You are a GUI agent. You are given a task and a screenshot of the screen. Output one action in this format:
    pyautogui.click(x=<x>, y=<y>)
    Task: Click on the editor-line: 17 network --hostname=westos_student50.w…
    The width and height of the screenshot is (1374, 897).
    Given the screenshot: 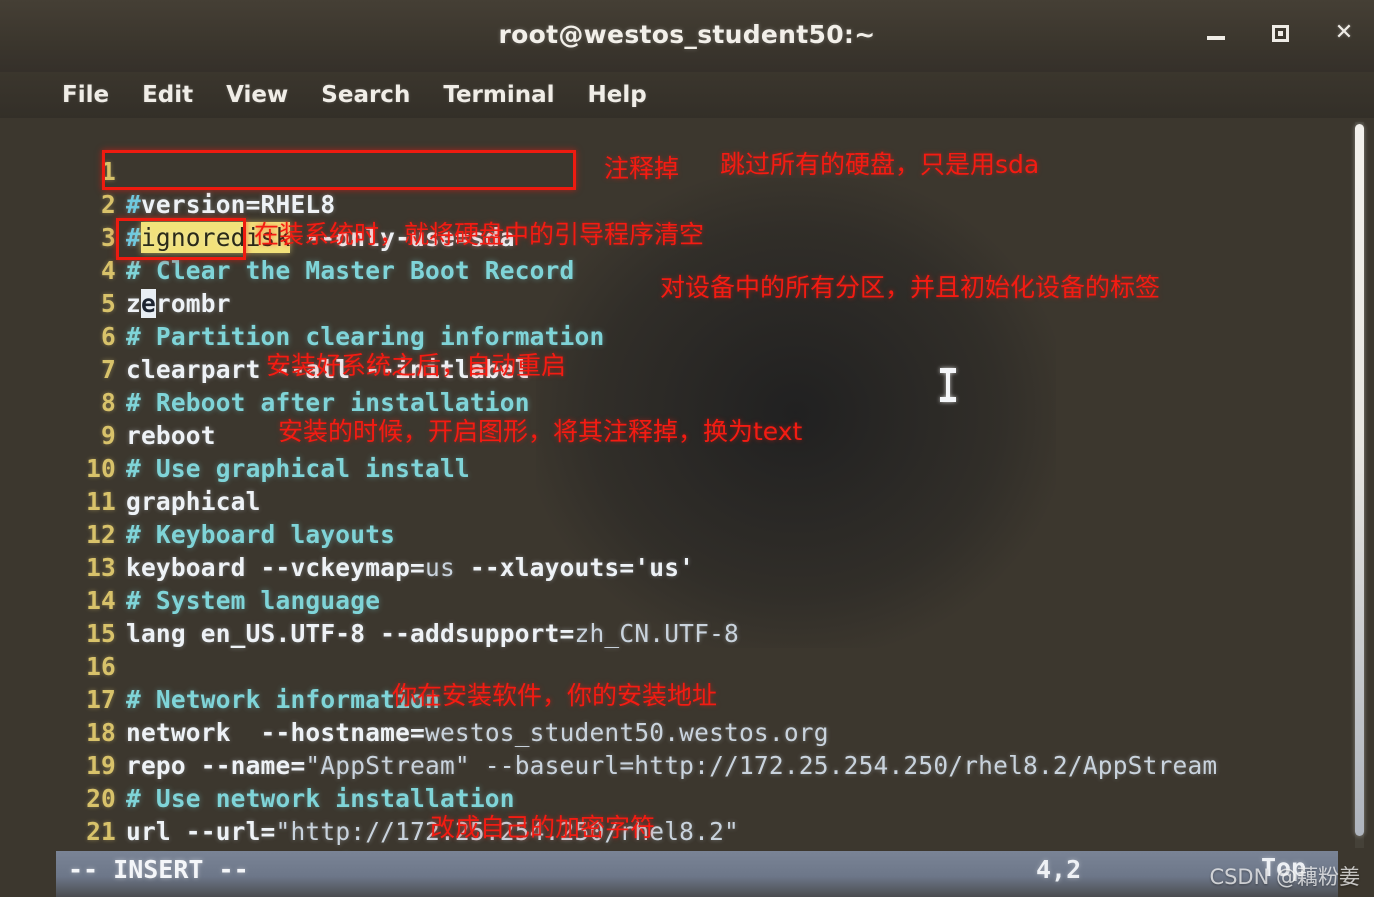 What is the action you would take?
    pyautogui.click(x=442, y=698)
    